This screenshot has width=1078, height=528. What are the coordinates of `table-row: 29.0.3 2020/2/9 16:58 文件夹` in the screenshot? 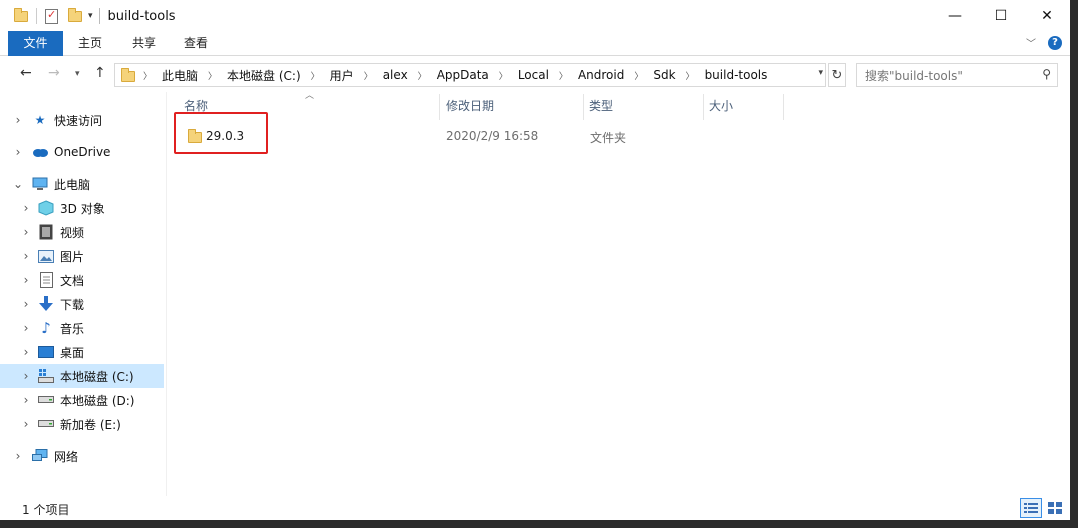 It's located at (478, 136).